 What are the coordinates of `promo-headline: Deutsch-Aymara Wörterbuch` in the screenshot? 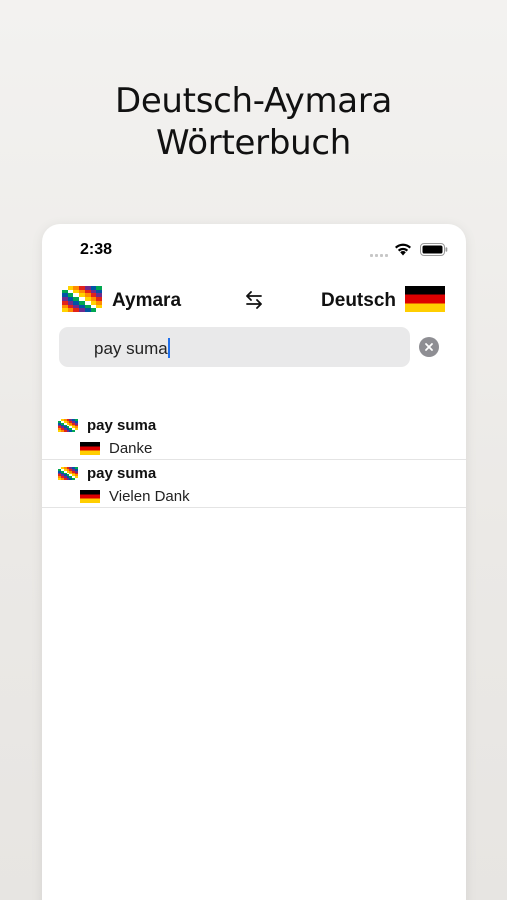 It's located at (253, 122).